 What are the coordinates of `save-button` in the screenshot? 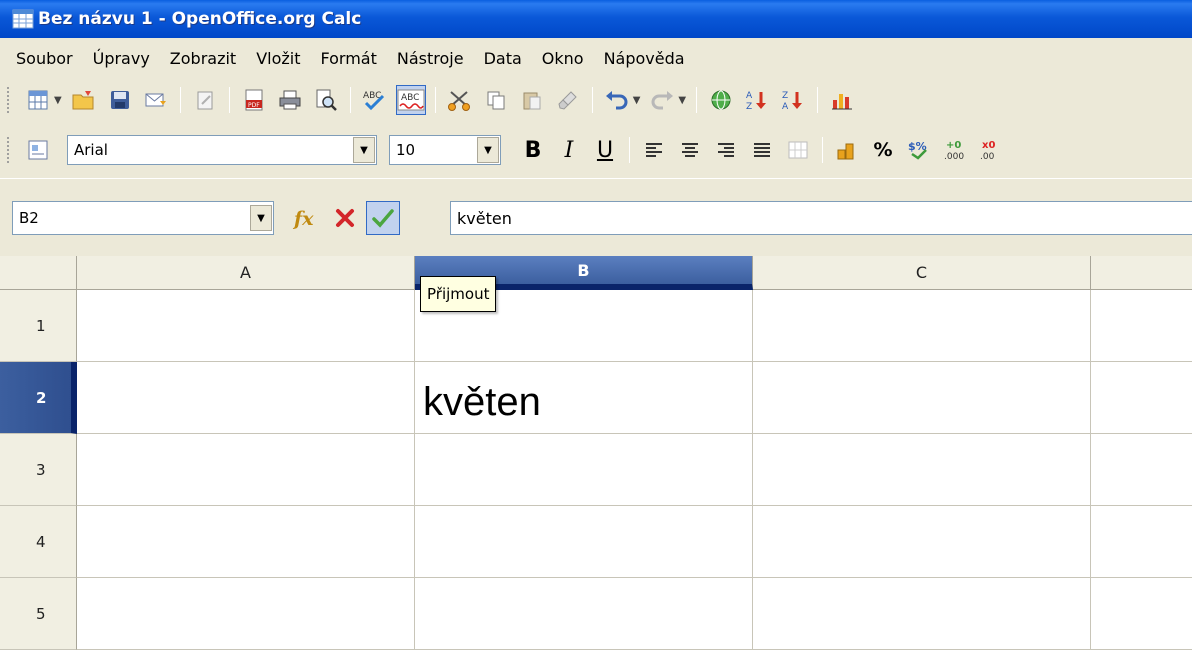 It's located at (120, 100).